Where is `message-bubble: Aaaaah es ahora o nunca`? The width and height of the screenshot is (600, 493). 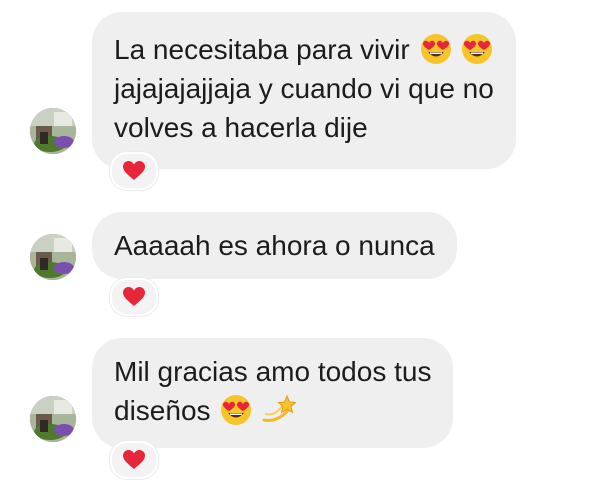
message-bubble: Aaaaah es ahora o nunca is located at coordinates (274, 245).